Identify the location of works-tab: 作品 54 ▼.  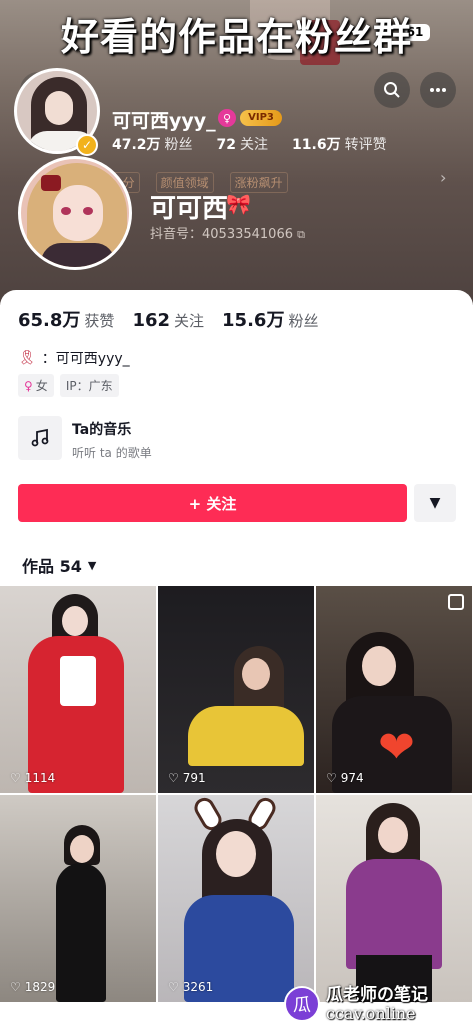
(59, 565).